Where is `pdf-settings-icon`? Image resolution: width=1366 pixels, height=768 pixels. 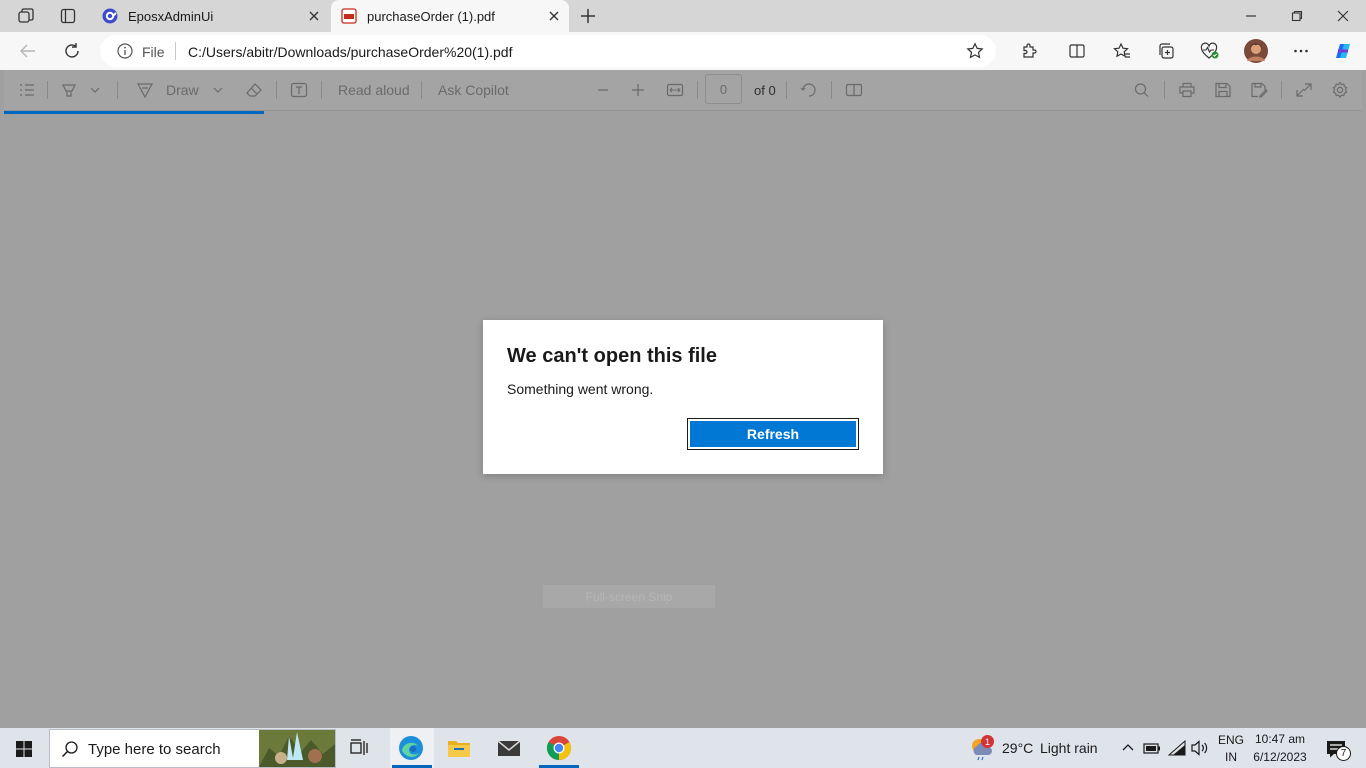 pdf-settings-icon is located at coordinates (1340, 90).